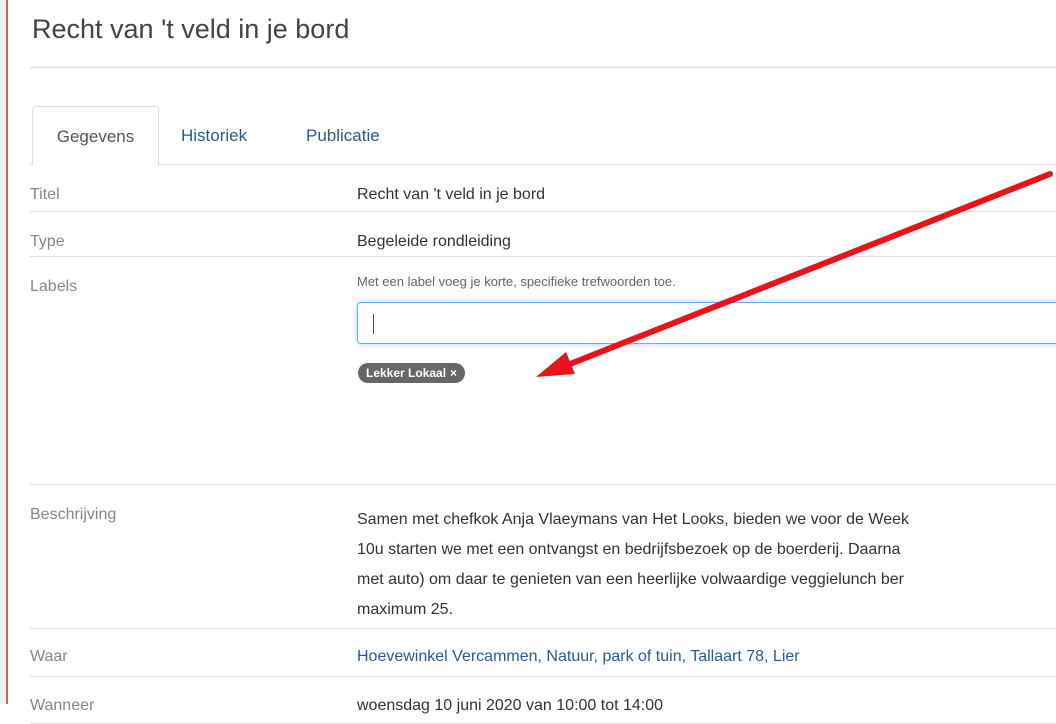 Image resolution: width=1056 pixels, height=724 pixels. What do you see at coordinates (405, 609) in the screenshot?
I see `beschrijving-line: maximum 25.` at bounding box center [405, 609].